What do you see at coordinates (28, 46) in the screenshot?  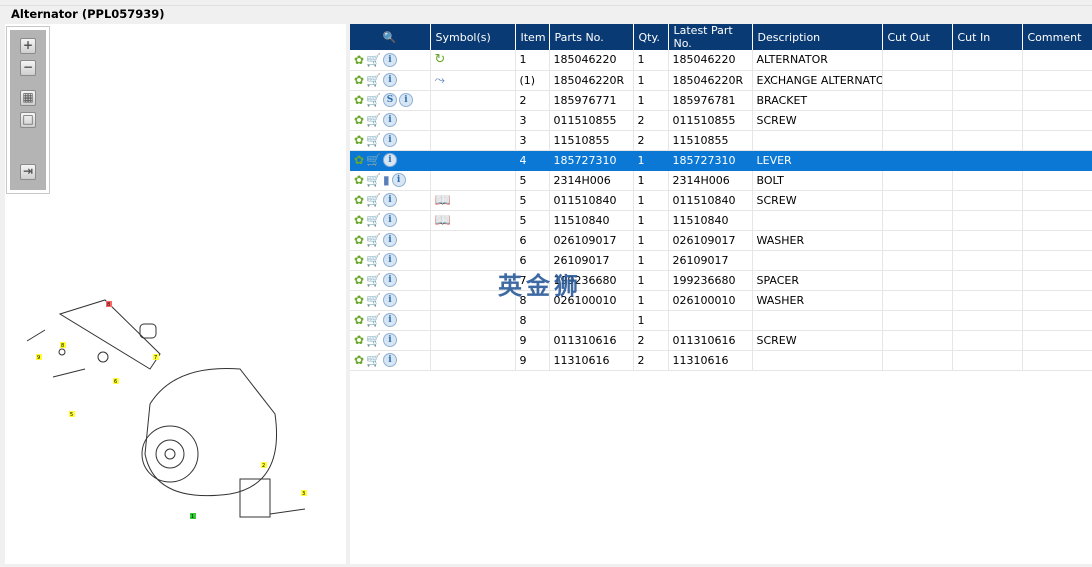 I see `zoom-in-button: +` at bounding box center [28, 46].